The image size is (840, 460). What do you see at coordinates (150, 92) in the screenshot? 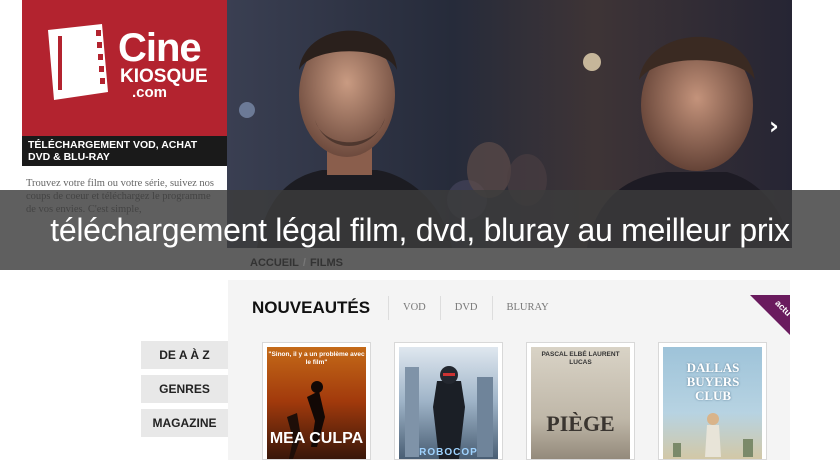
I see `brand-name-com: .com` at bounding box center [150, 92].